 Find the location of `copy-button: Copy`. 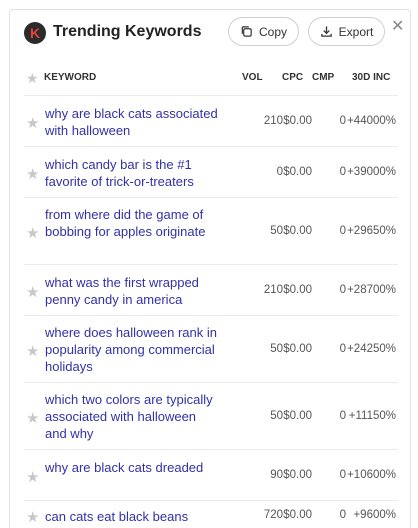

copy-button: Copy is located at coordinates (263, 31).